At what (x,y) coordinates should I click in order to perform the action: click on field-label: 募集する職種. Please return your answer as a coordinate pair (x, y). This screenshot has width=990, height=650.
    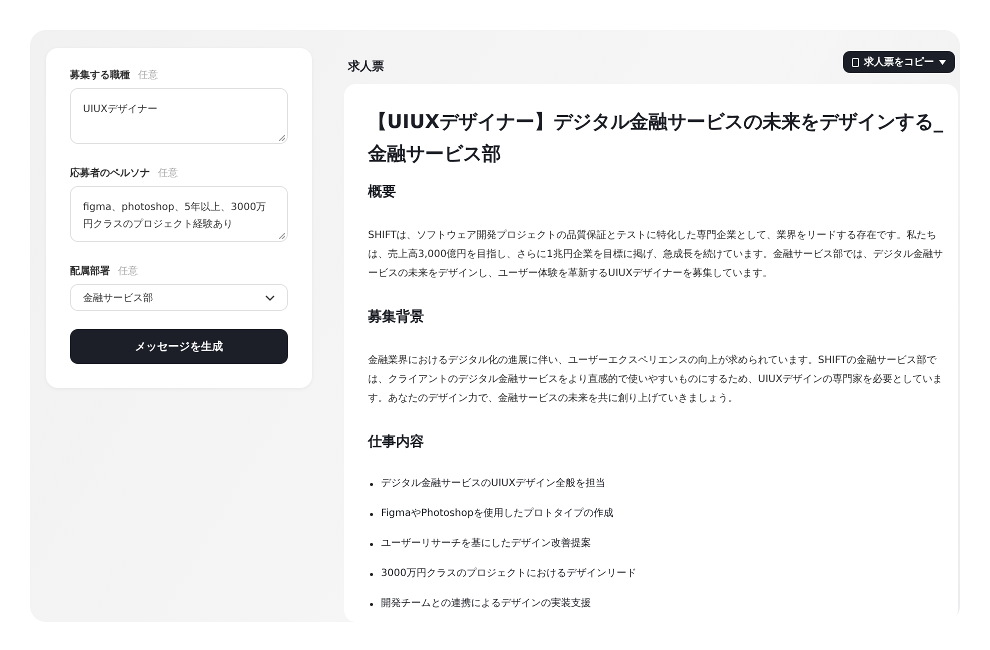
    Looking at the image, I should click on (100, 75).